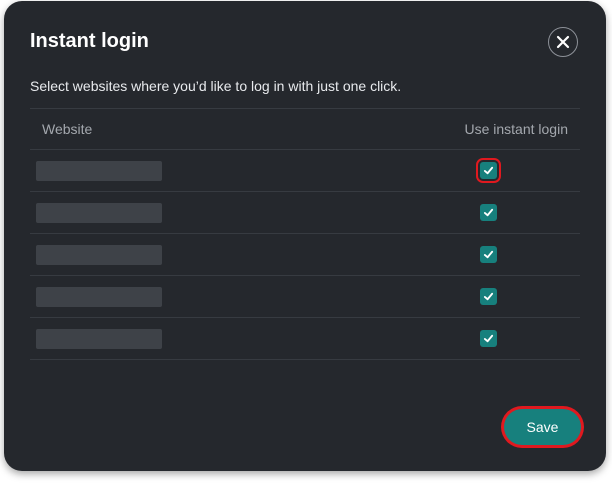 This screenshot has width=612, height=484. What do you see at coordinates (89, 41) in the screenshot?
I see `dialog-title: Instant login` at bounding box center [89, 41].